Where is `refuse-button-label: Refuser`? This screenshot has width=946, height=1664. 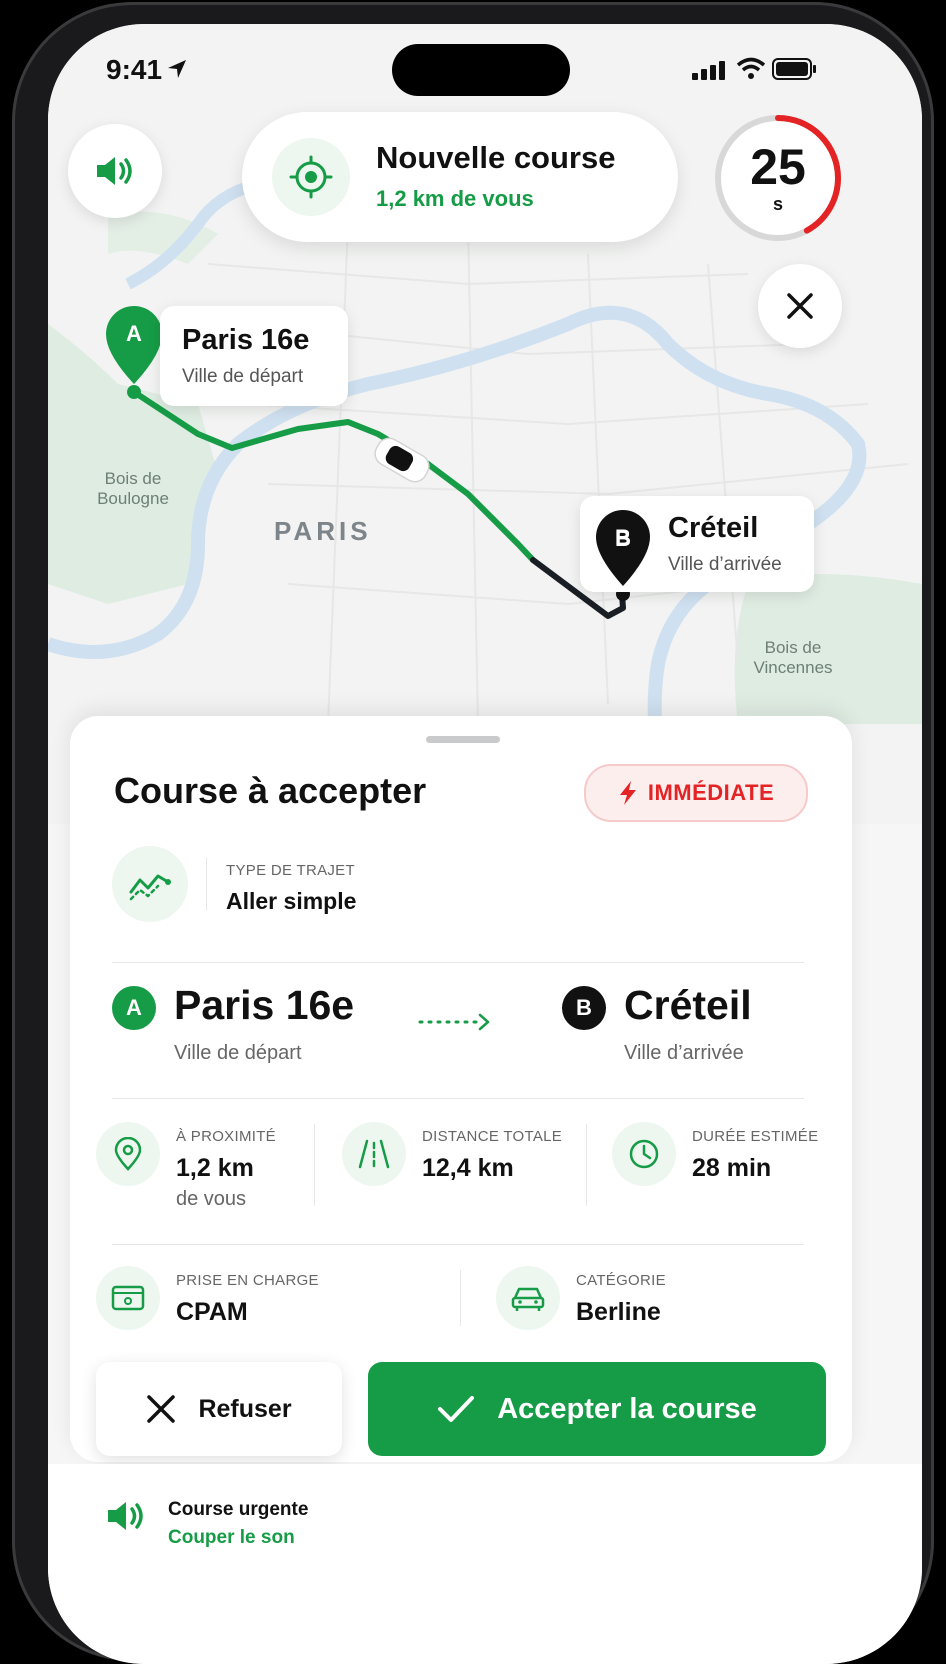 refuse-button-label: Refuser is located at coordinates (245, 1408).